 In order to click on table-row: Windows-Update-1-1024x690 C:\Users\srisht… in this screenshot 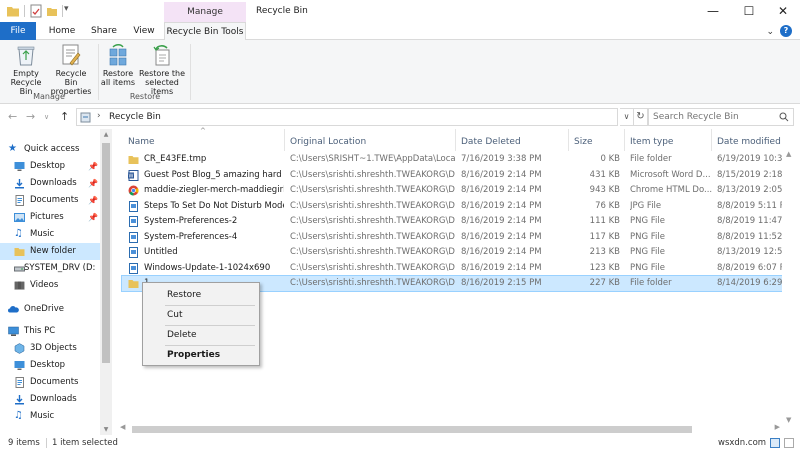, I will do `click(459, 268)`.